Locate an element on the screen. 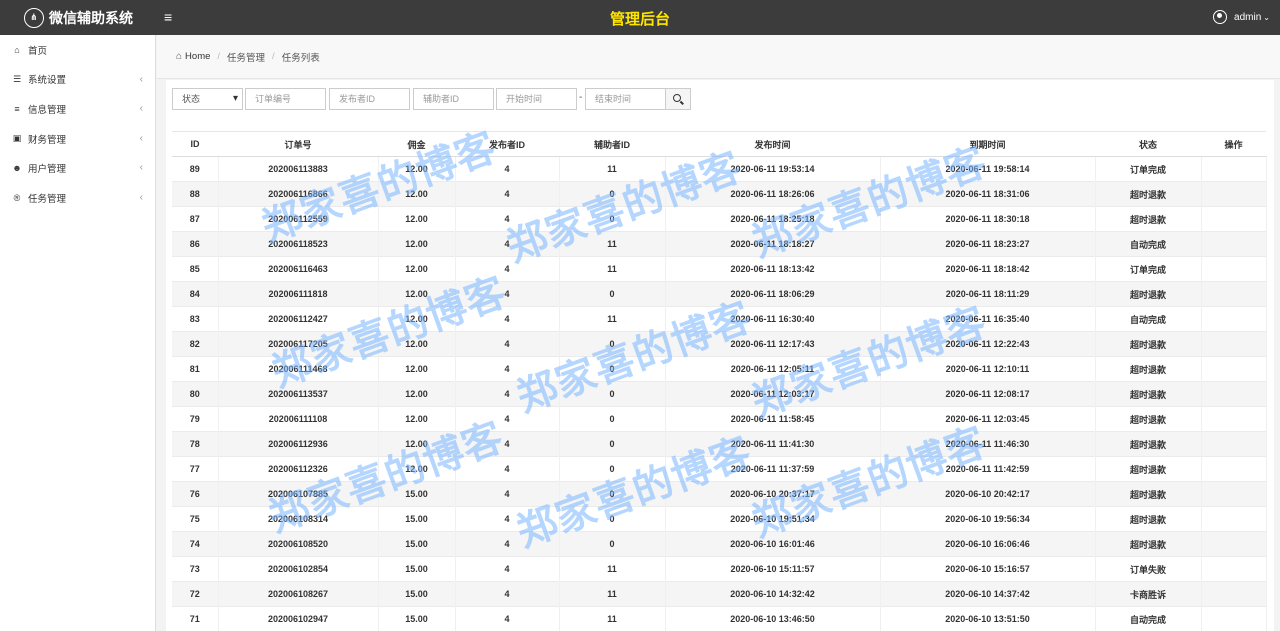 Image resolution: width=1280 pixels, height=631 pixels. table-cell: 202006112427 is located at coordinates (298, 319).